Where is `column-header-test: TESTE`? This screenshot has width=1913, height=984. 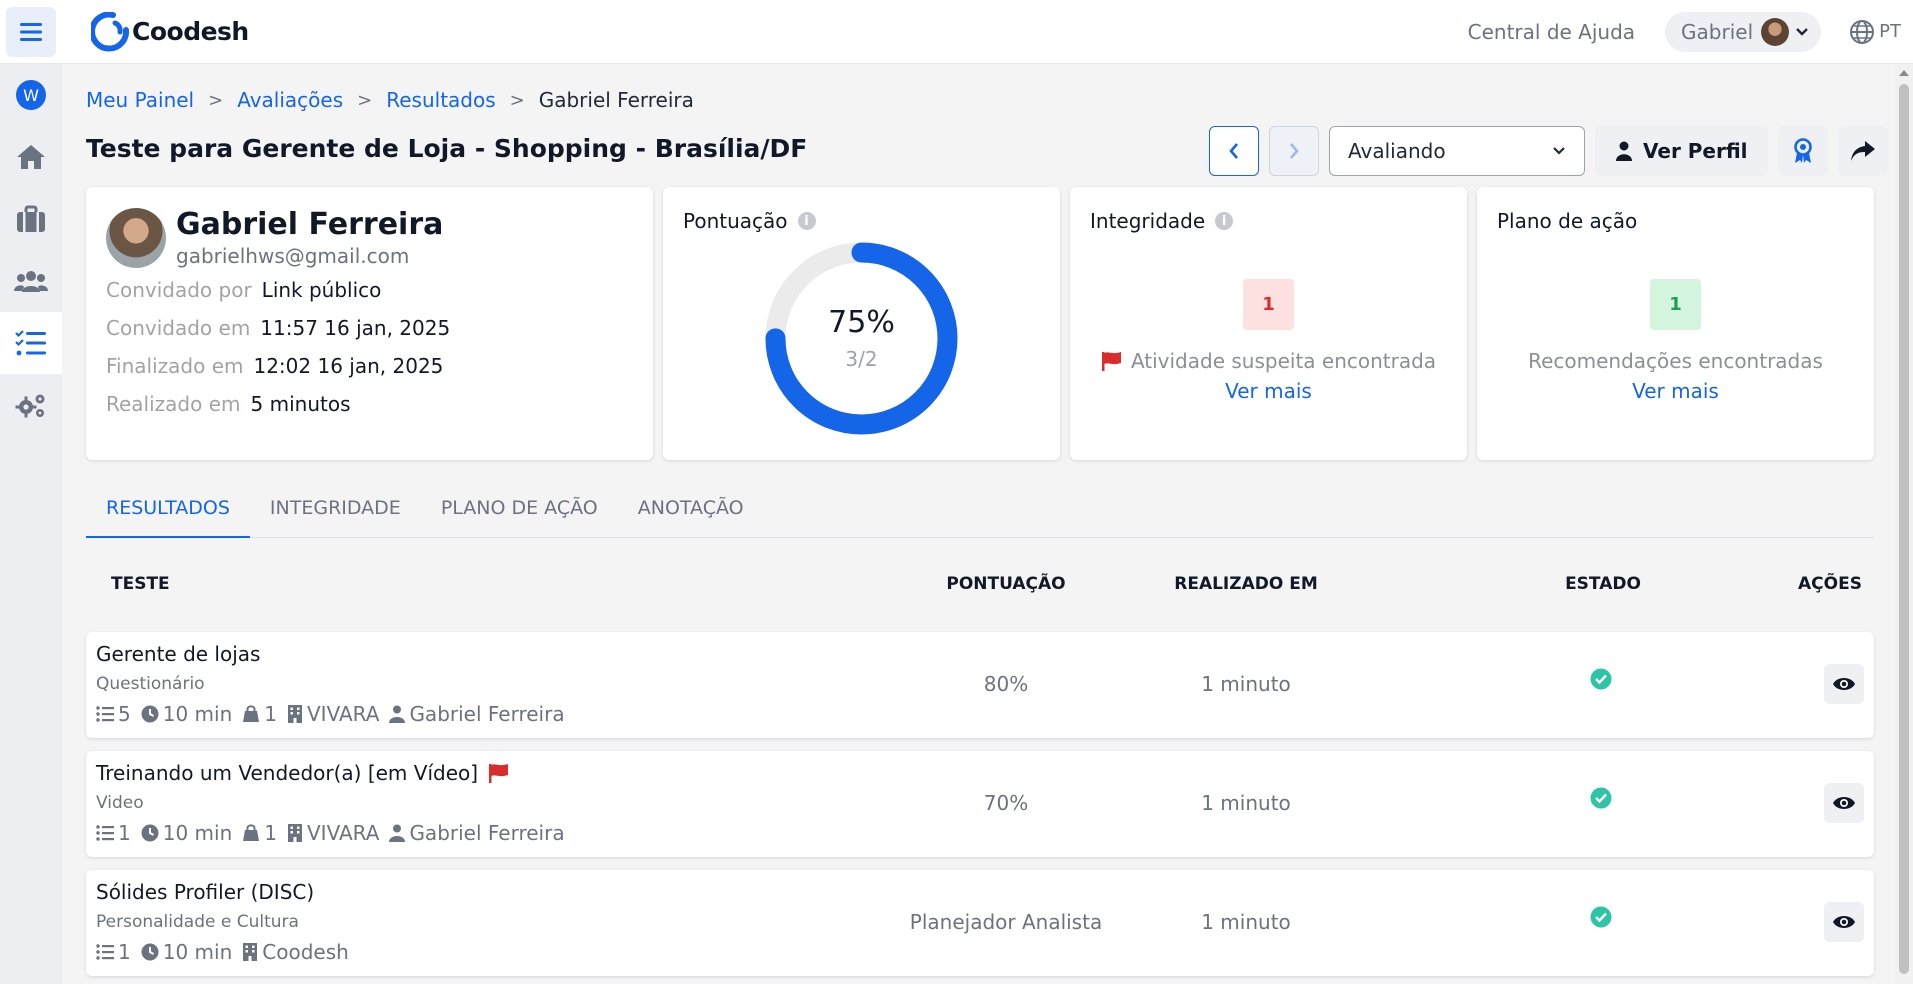 column-header-test: TESTE is located at coordinates (140, 584).